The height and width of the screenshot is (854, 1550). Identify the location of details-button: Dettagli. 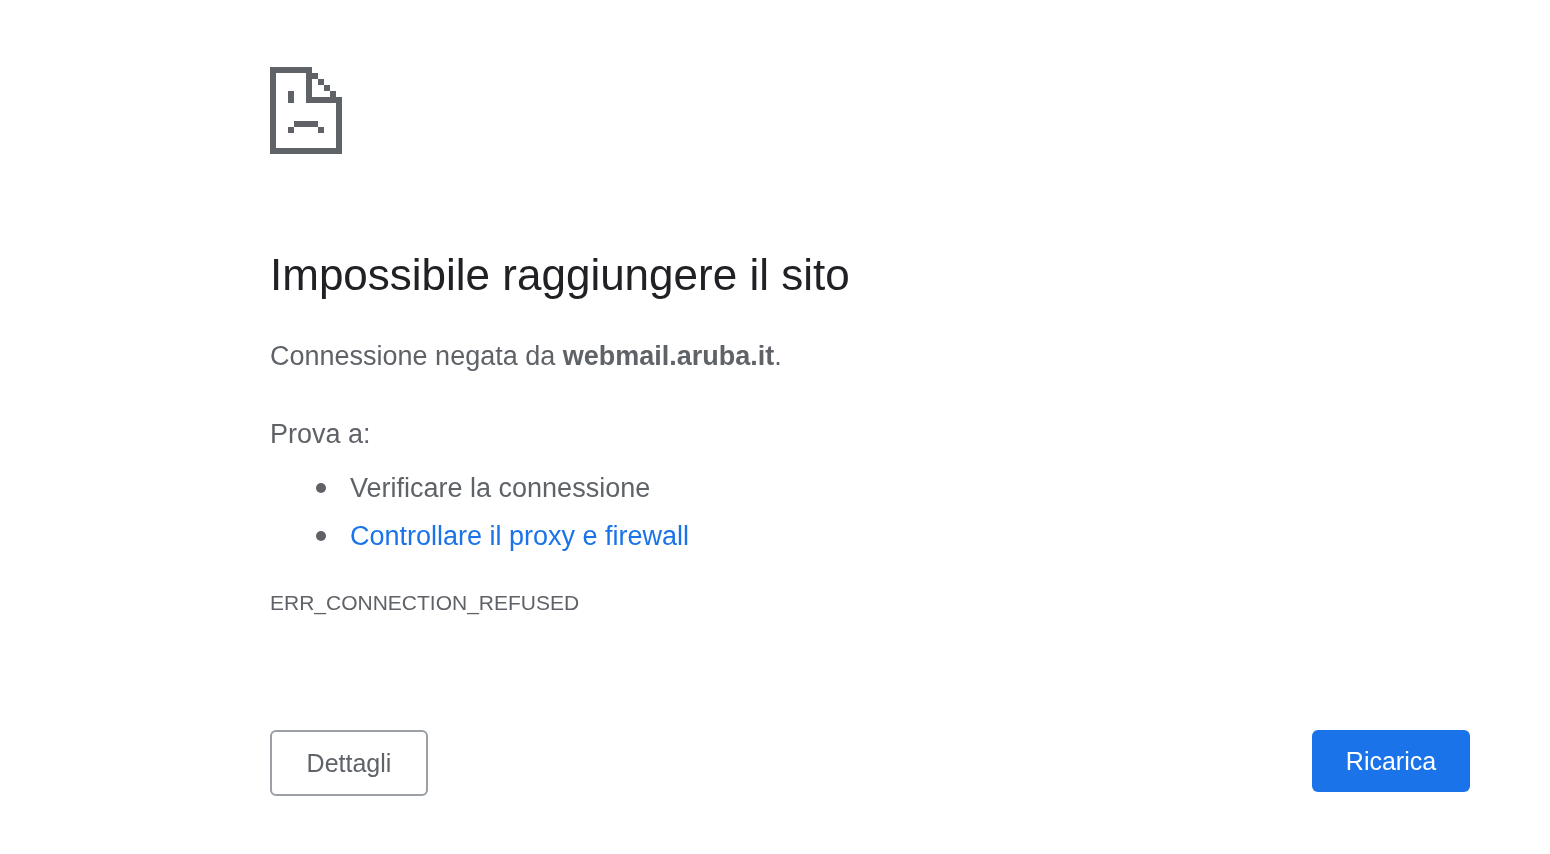
(349, 763).